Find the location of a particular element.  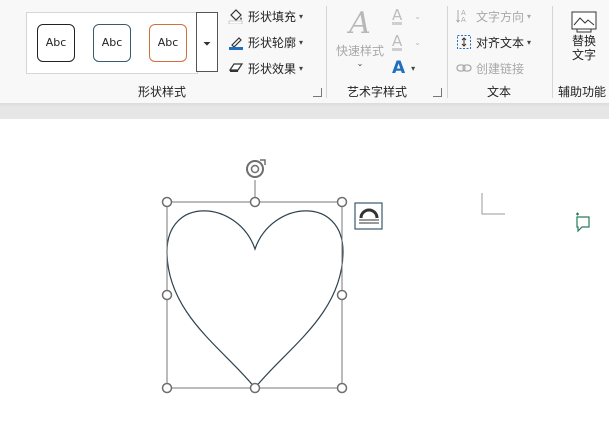

resize-handle-left is located at coordinates (167, 295).